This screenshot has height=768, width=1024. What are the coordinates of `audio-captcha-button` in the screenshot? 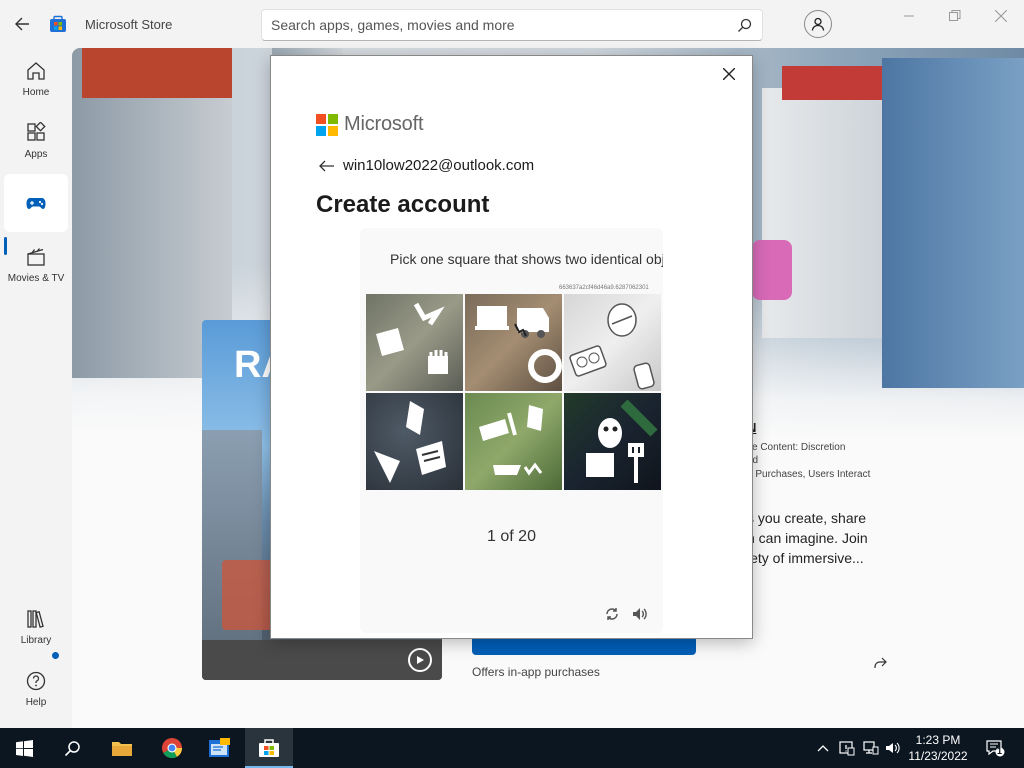 It's located at (640, 615).